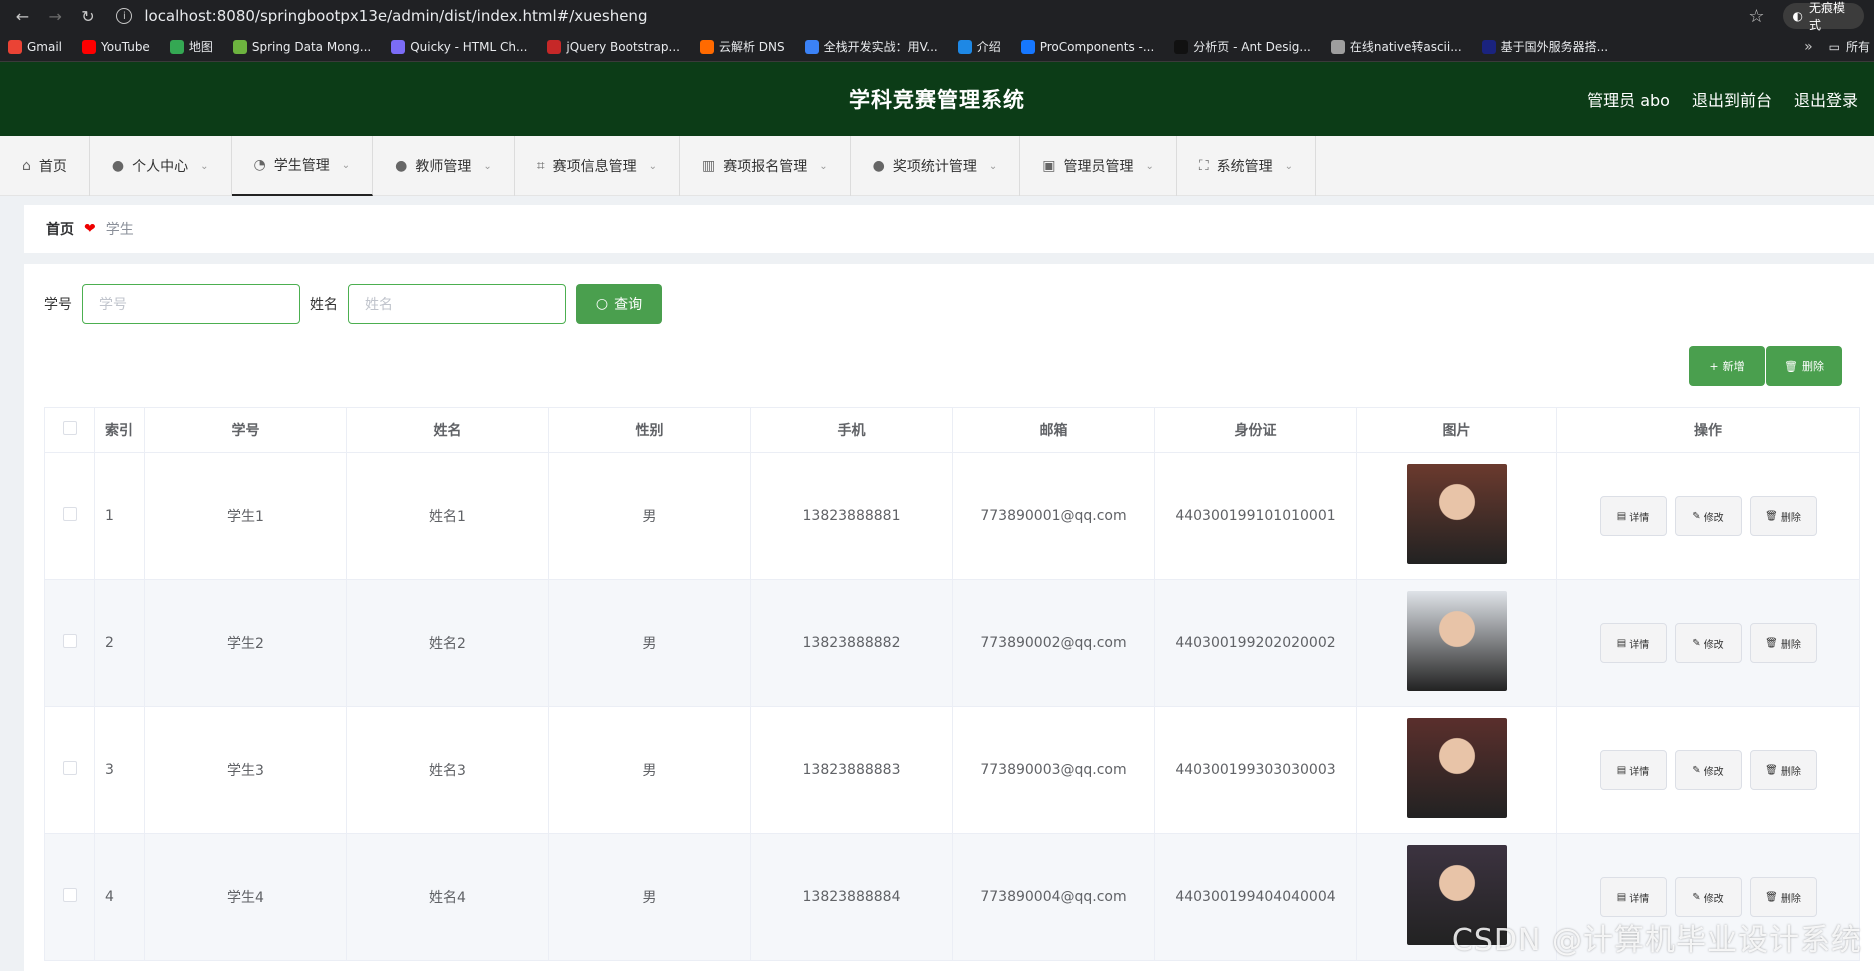  I want to click on row-select-cell, so click(69, 770).